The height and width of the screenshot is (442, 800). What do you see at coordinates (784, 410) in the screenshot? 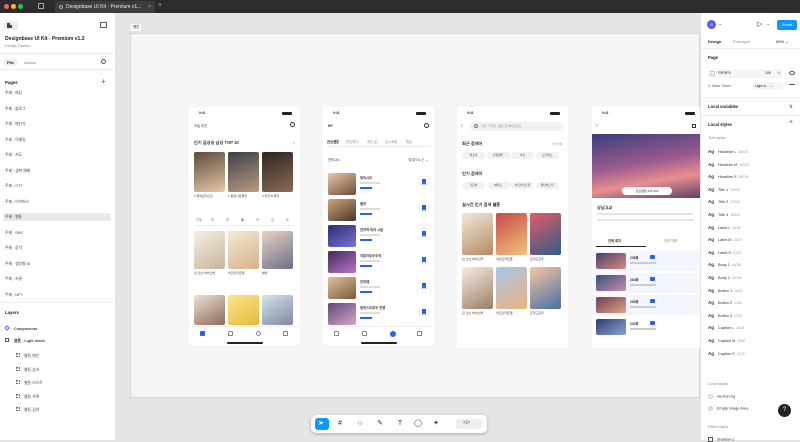
I see `help-button: ?` at bounding box center [784, 410].